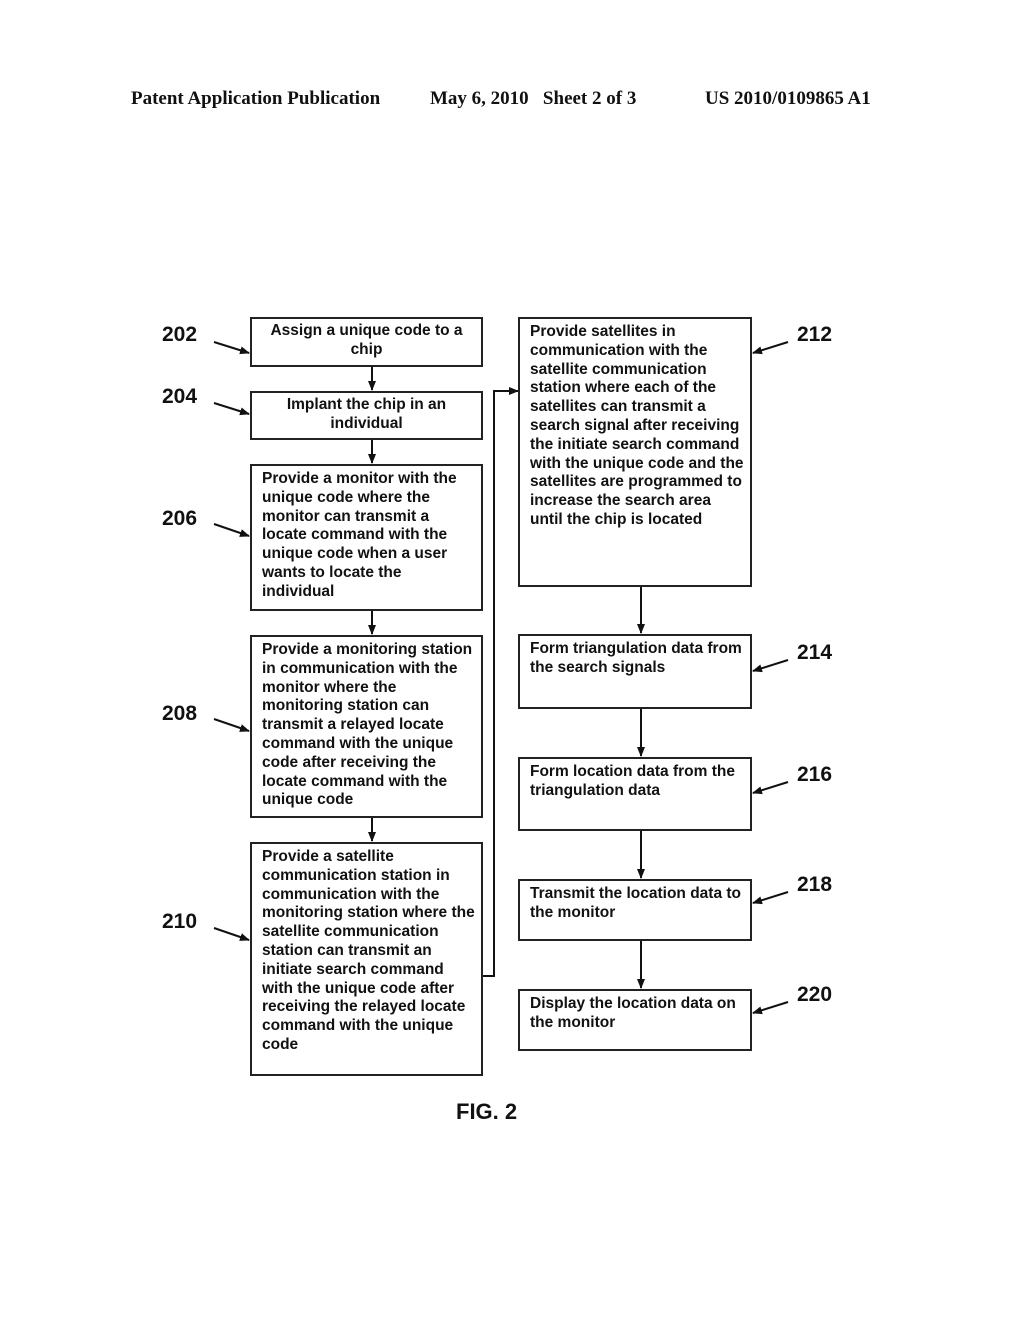  I want to click on ref-label-202: 202, so click(180, 334).